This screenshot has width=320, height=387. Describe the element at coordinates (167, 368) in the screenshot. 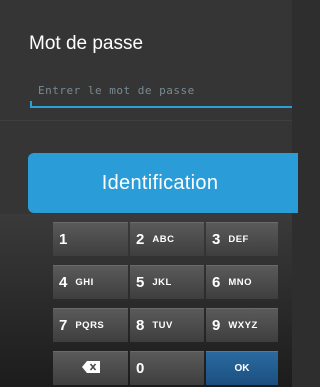

I see `key-0: 0` at that location.